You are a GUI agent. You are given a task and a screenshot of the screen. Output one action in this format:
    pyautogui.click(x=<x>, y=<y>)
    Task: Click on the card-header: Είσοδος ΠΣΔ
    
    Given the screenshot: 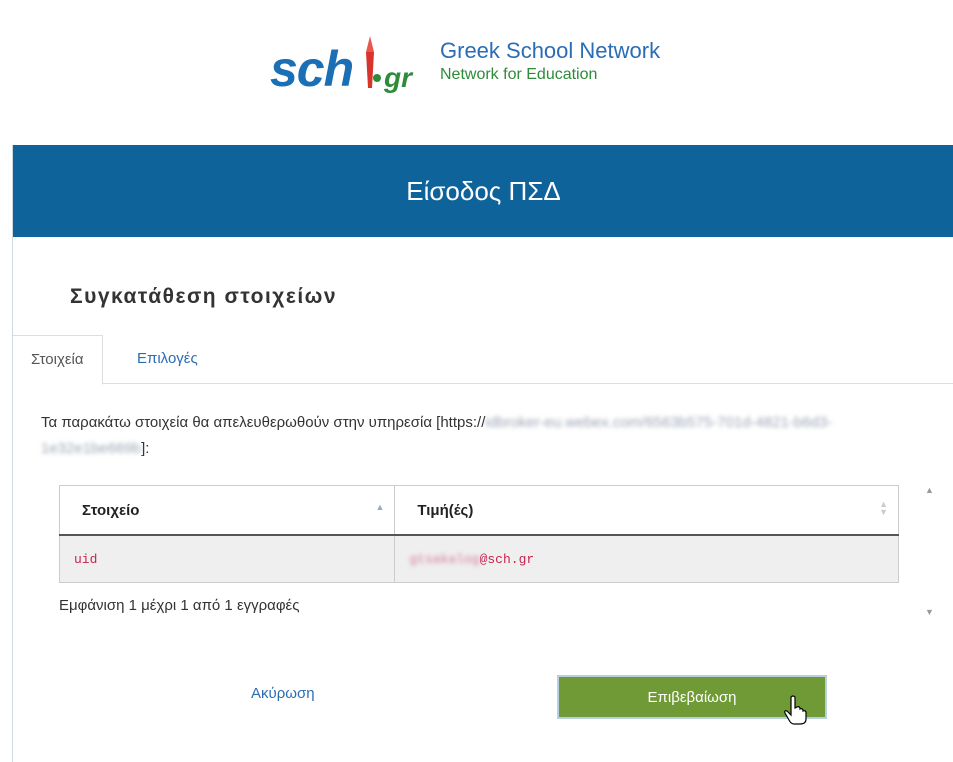 What is the action you would take?
    pyautogui.click(x=483, y=191)
    